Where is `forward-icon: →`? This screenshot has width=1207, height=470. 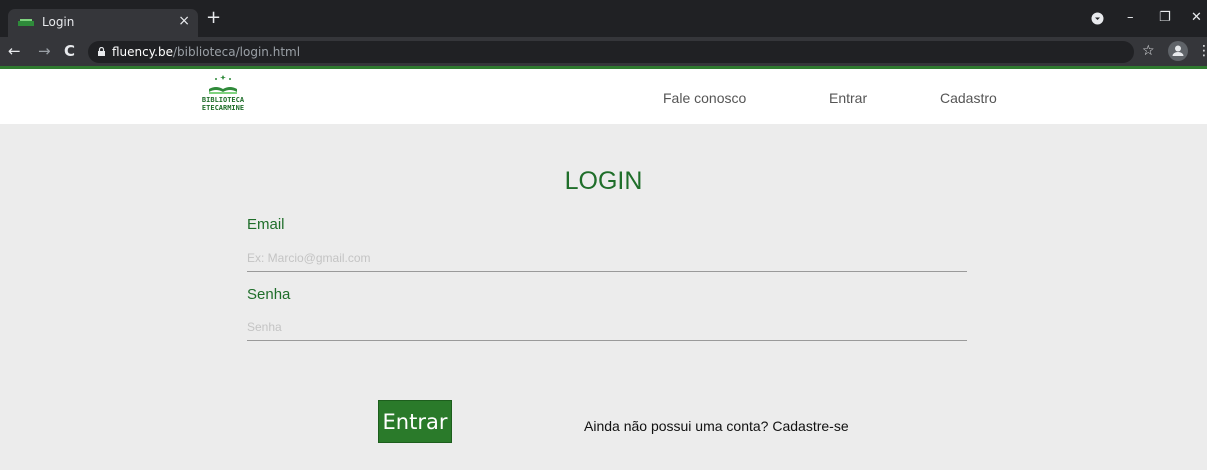
forward-icon: → is located at coordinates (44, 51).